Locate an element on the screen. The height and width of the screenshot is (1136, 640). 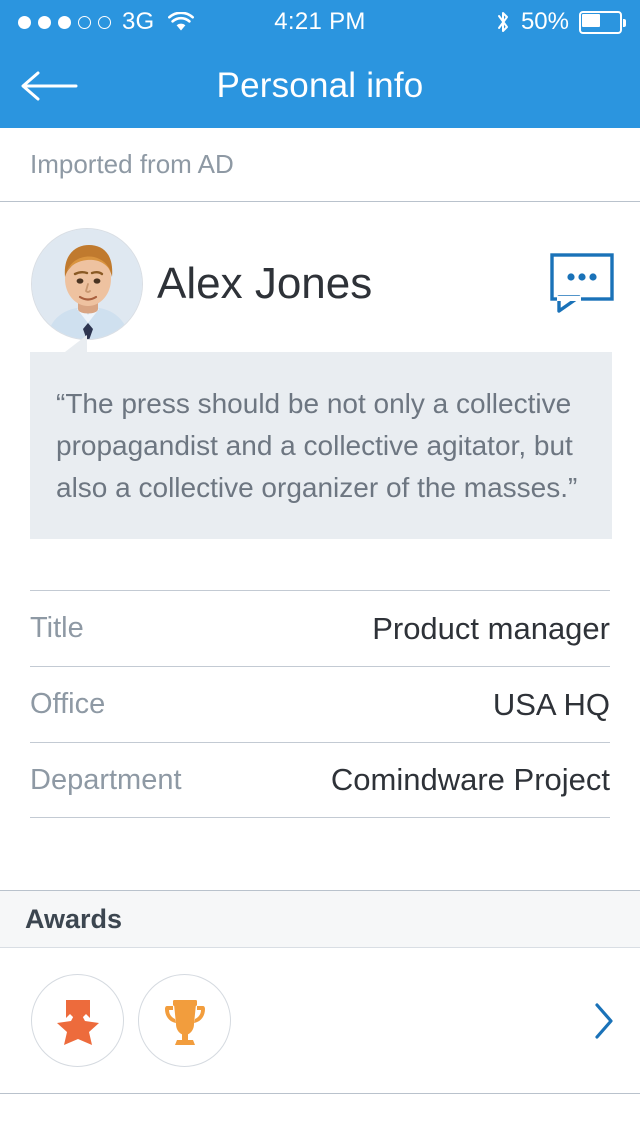
award-badge-medal is located at coordinates (77, 1020).